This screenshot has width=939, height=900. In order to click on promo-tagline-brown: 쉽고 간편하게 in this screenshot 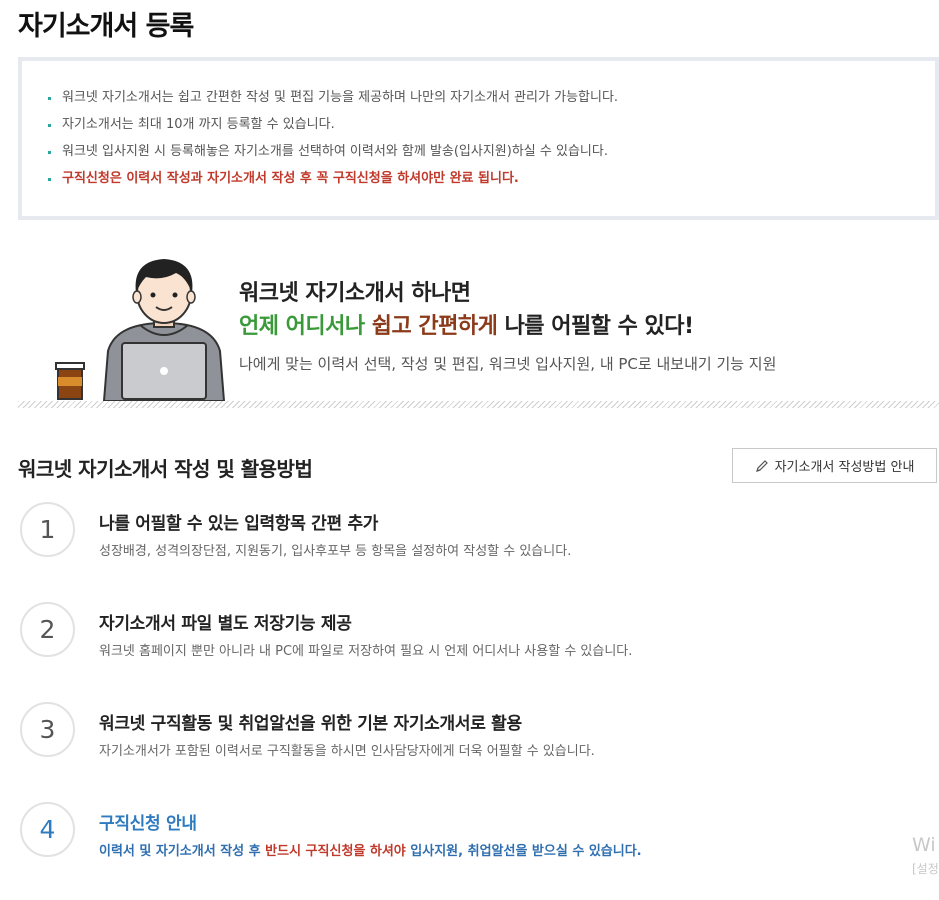, I will do `click(434, 326)`.